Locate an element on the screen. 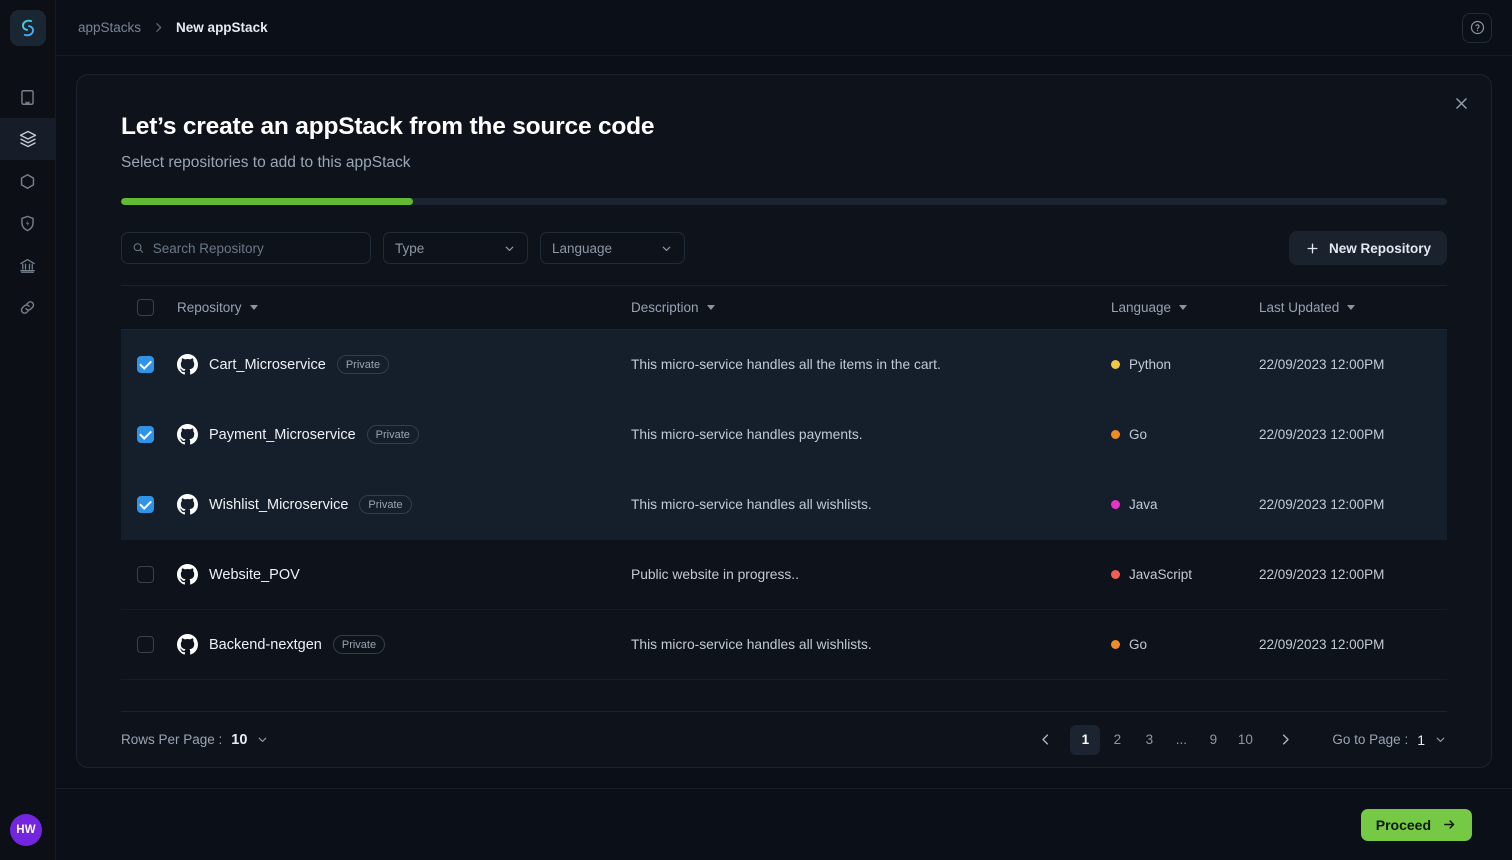 The height and width of the screenshot is (860, 1512). breadcrumb-appstacks: appStacks is located at coordinates (109, 27).